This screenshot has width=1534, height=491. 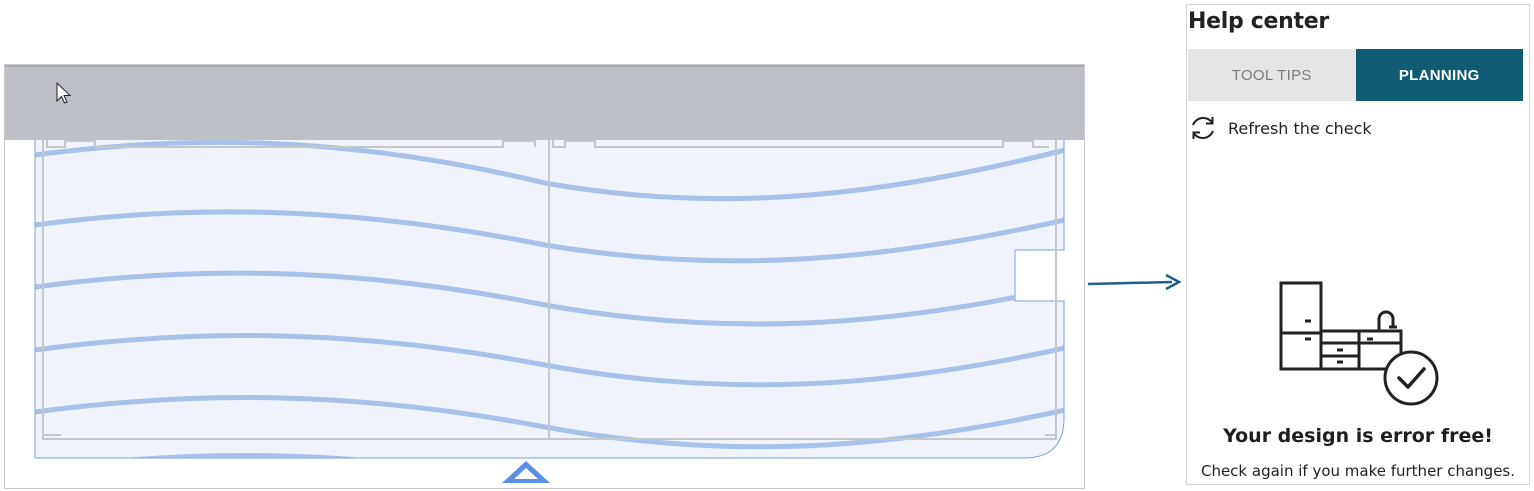 What do you see at coordinates (1203, 128) in the screenshot?
I see `refresh-icon` at bounding box center [1203, 128].